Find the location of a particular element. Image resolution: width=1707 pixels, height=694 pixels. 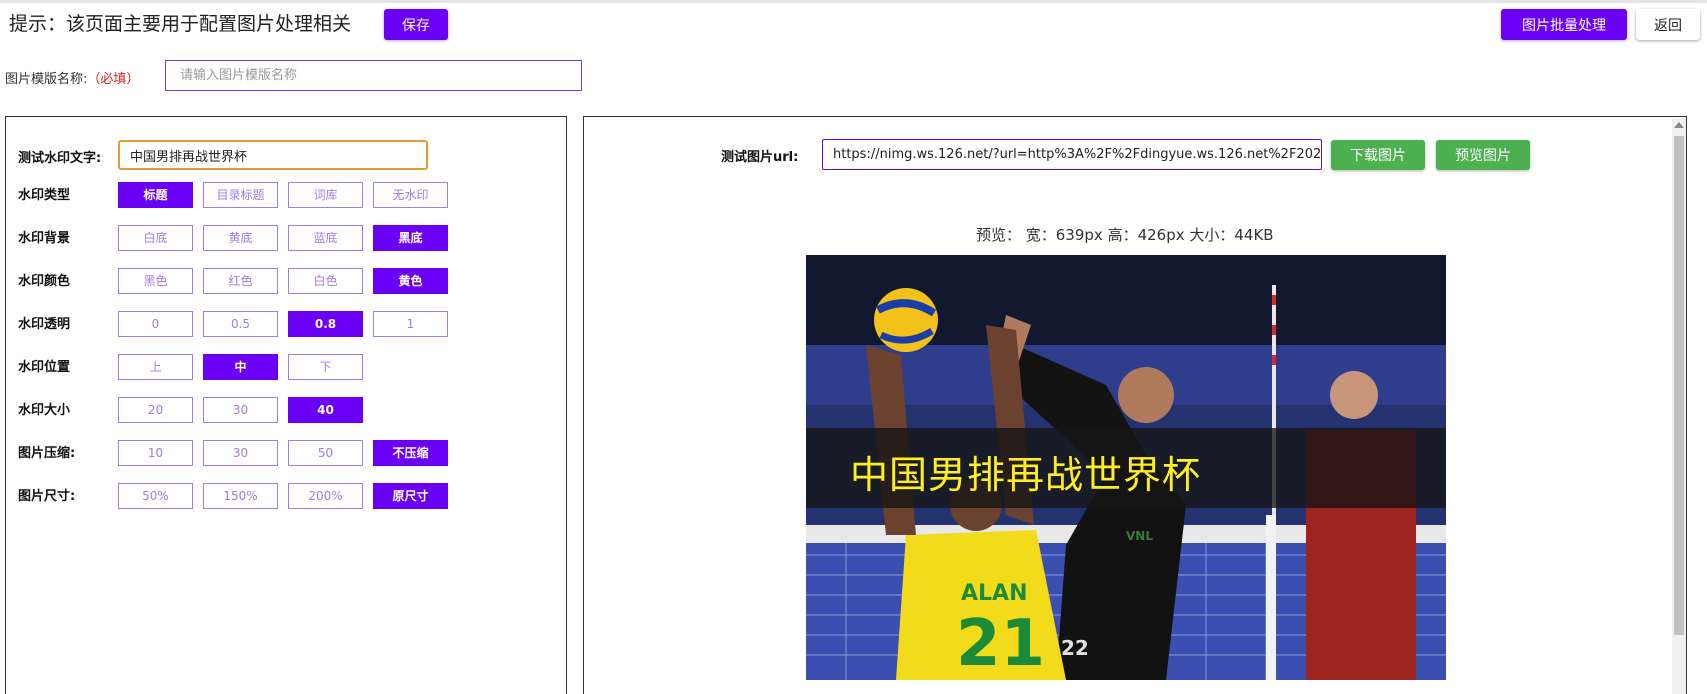

jersey-number-2: 22 is located at coordinates (1075, 648).